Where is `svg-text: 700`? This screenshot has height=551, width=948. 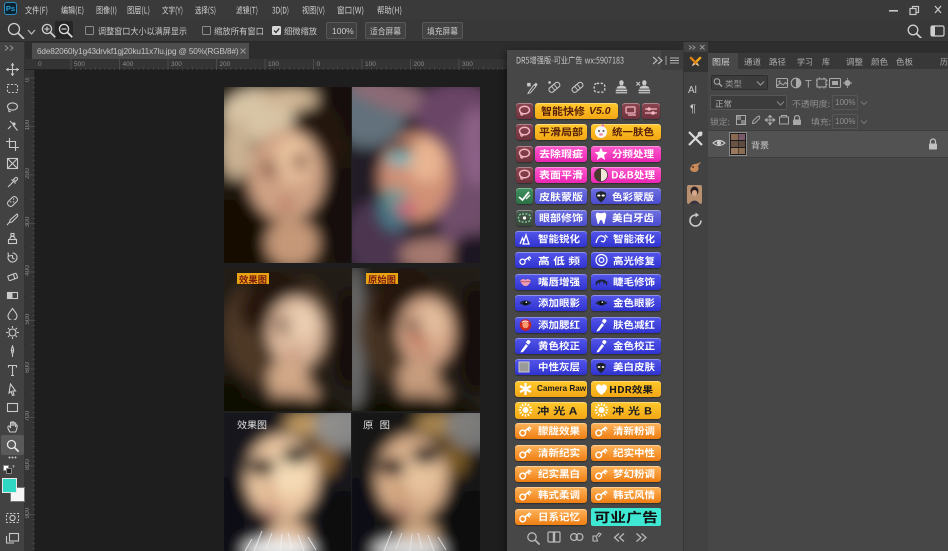 svg-text: 700 is located at coordinates (28, 415).